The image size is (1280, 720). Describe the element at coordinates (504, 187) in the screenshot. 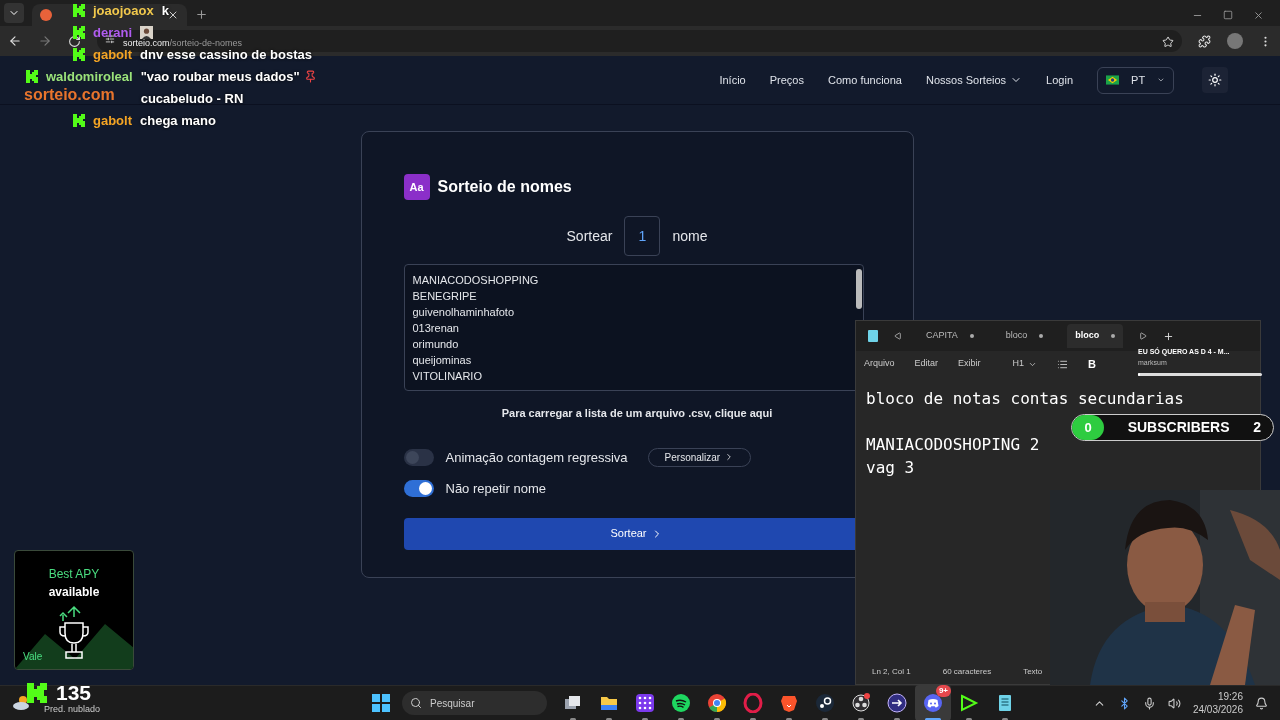

I see `card-title: Sorteio de nomes` at that location.